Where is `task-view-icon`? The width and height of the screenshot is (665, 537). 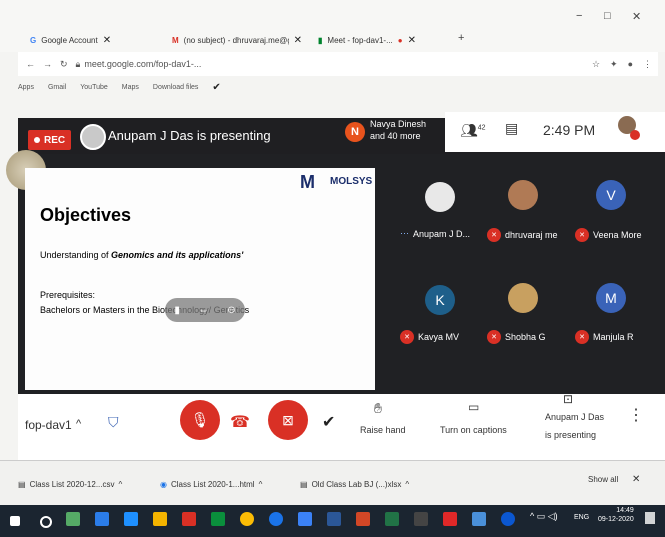
task-view-icon is located at coordinates (102, 519).